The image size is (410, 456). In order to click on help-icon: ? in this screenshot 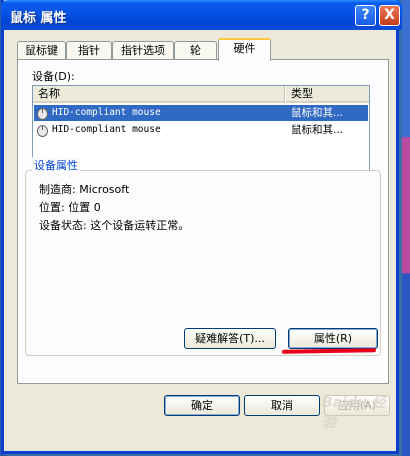, I will do `click(365, 15)`.